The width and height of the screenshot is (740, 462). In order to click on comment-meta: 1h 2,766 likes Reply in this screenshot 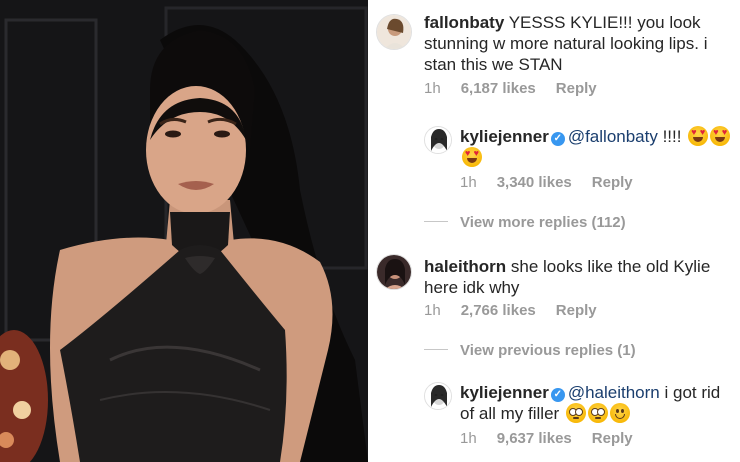, I will do `click(520, 310)`.